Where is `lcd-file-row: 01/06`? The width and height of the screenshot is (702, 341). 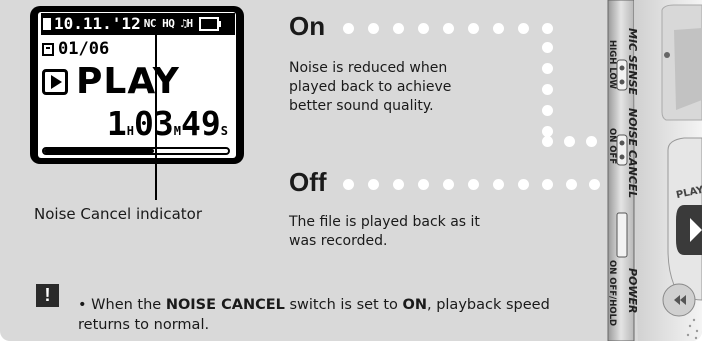
lcd-file-row: 01/06 is located at coordinates (75, 49).